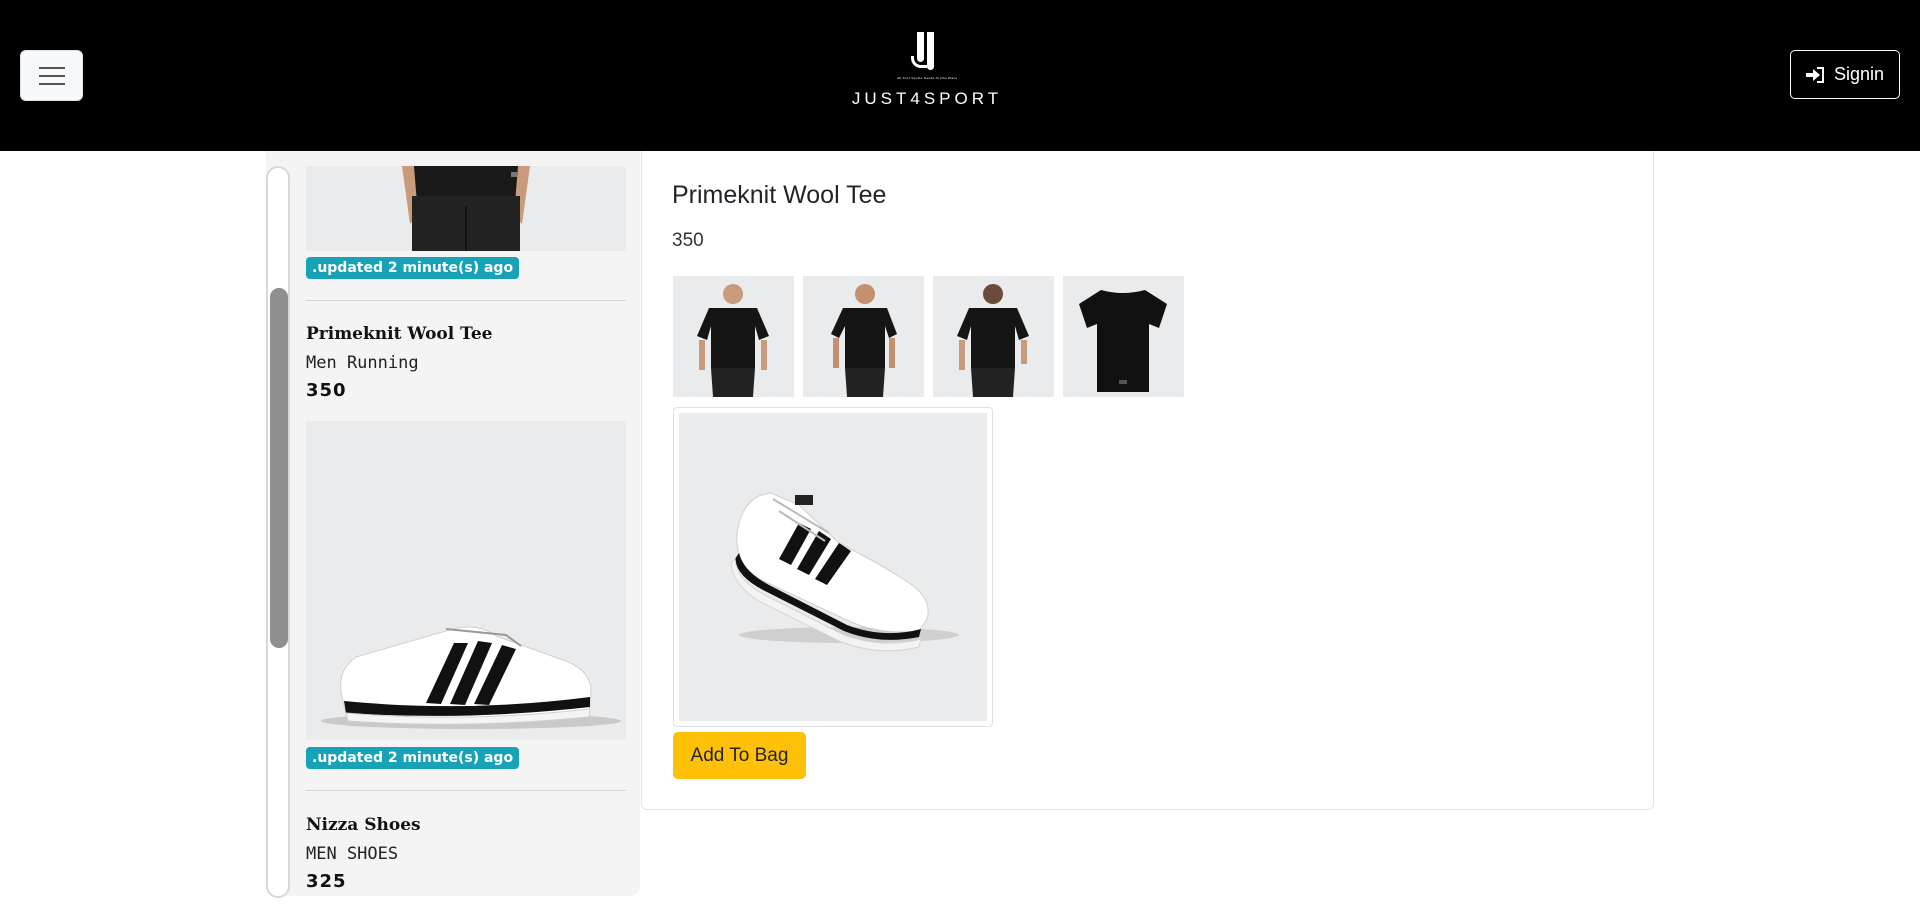  Describe the element at coordinates (993, 336) in the screenshot. I see `thumbnail-tee-back` at that location.